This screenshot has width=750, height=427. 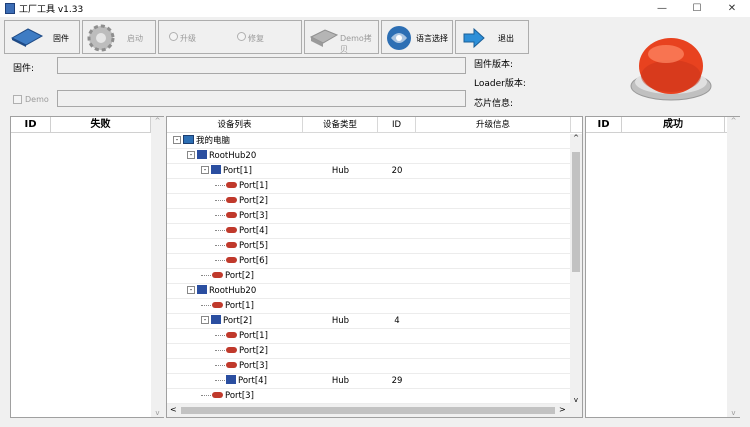 What do you see at coordinates (662, 8) in the screenshot?
I see `minimize-button: —` at bounding box center [662, 8].